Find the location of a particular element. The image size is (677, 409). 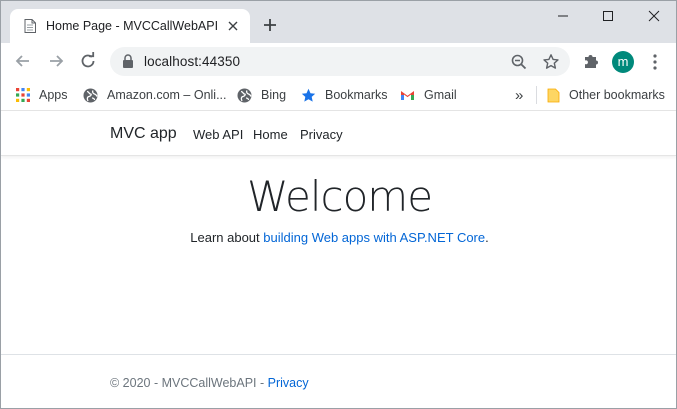

bookmark-label: Bing is located at coordinates (274, 95).